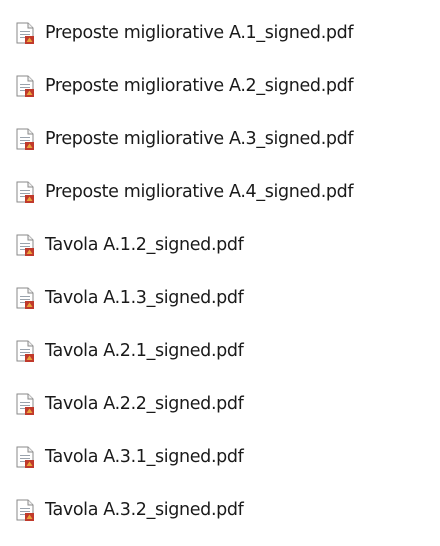 This screenshot has width=440, height=546. Describe the element at coordinates (199, 33) in the screenshot. I see `file-name: Preposte migliorative A.1_signed.pdf` at that location.